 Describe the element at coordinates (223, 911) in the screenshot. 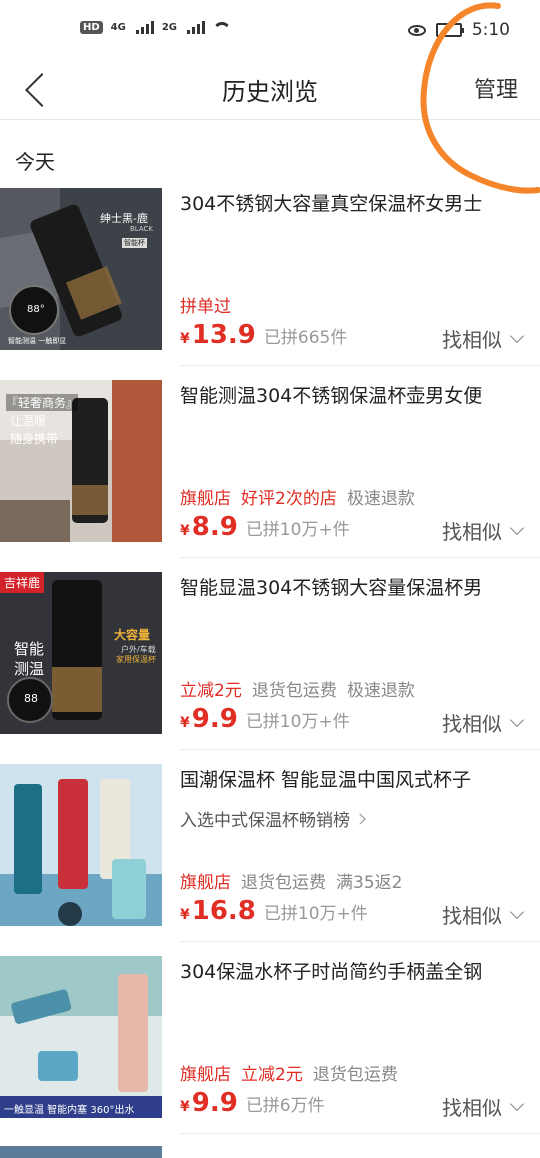

I see `price: 16.8` at that location.